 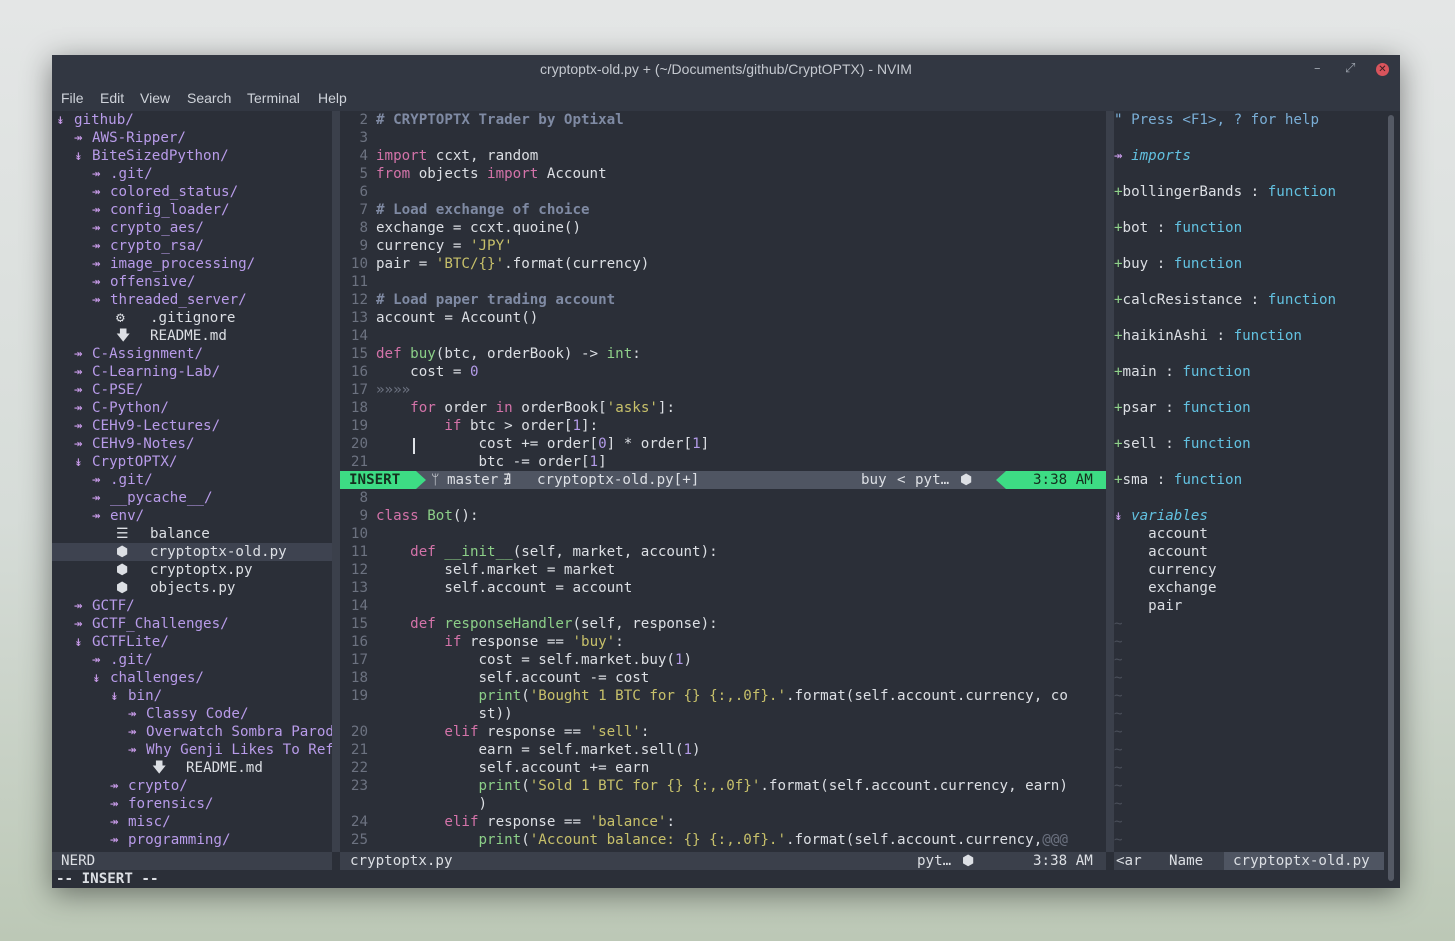 What do you see at coordinates (723, 516) in the screenshot?
I see `code-line: 9 class Bot():` at bounding box center [723, 516].